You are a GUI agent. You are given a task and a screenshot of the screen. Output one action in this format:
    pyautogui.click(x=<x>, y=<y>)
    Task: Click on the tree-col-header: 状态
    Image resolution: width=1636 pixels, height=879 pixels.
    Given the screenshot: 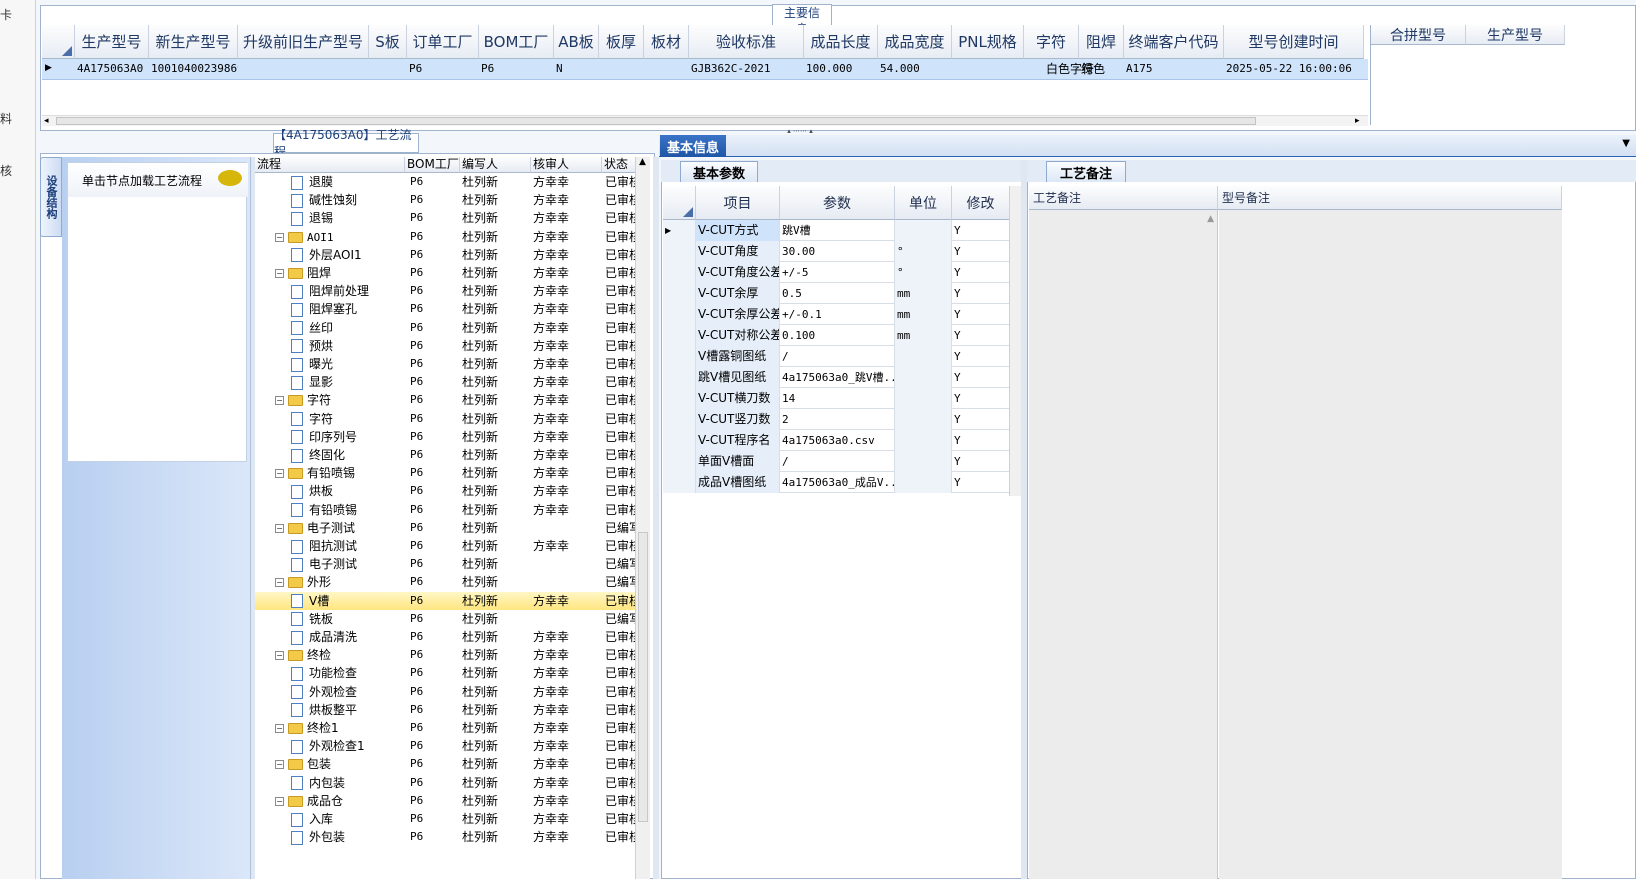 What is the action you would take?
    pyautogui.click(x=619, y=165)
    